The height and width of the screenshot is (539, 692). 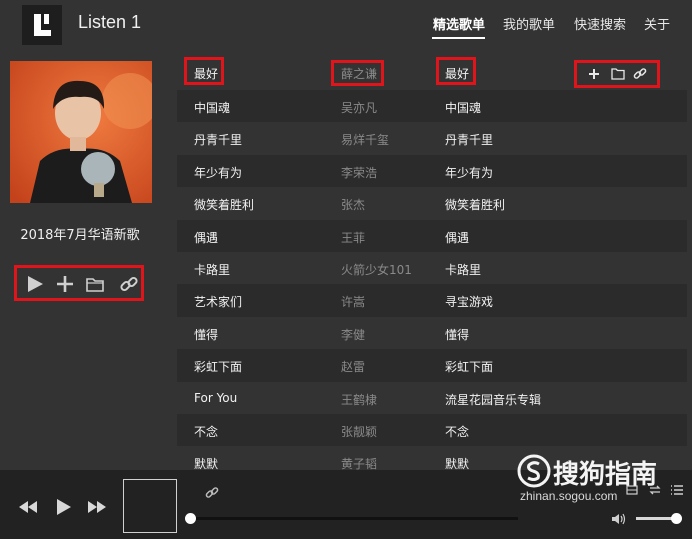 I want to click on song-album: 懂得, so click(x=457, y=334).